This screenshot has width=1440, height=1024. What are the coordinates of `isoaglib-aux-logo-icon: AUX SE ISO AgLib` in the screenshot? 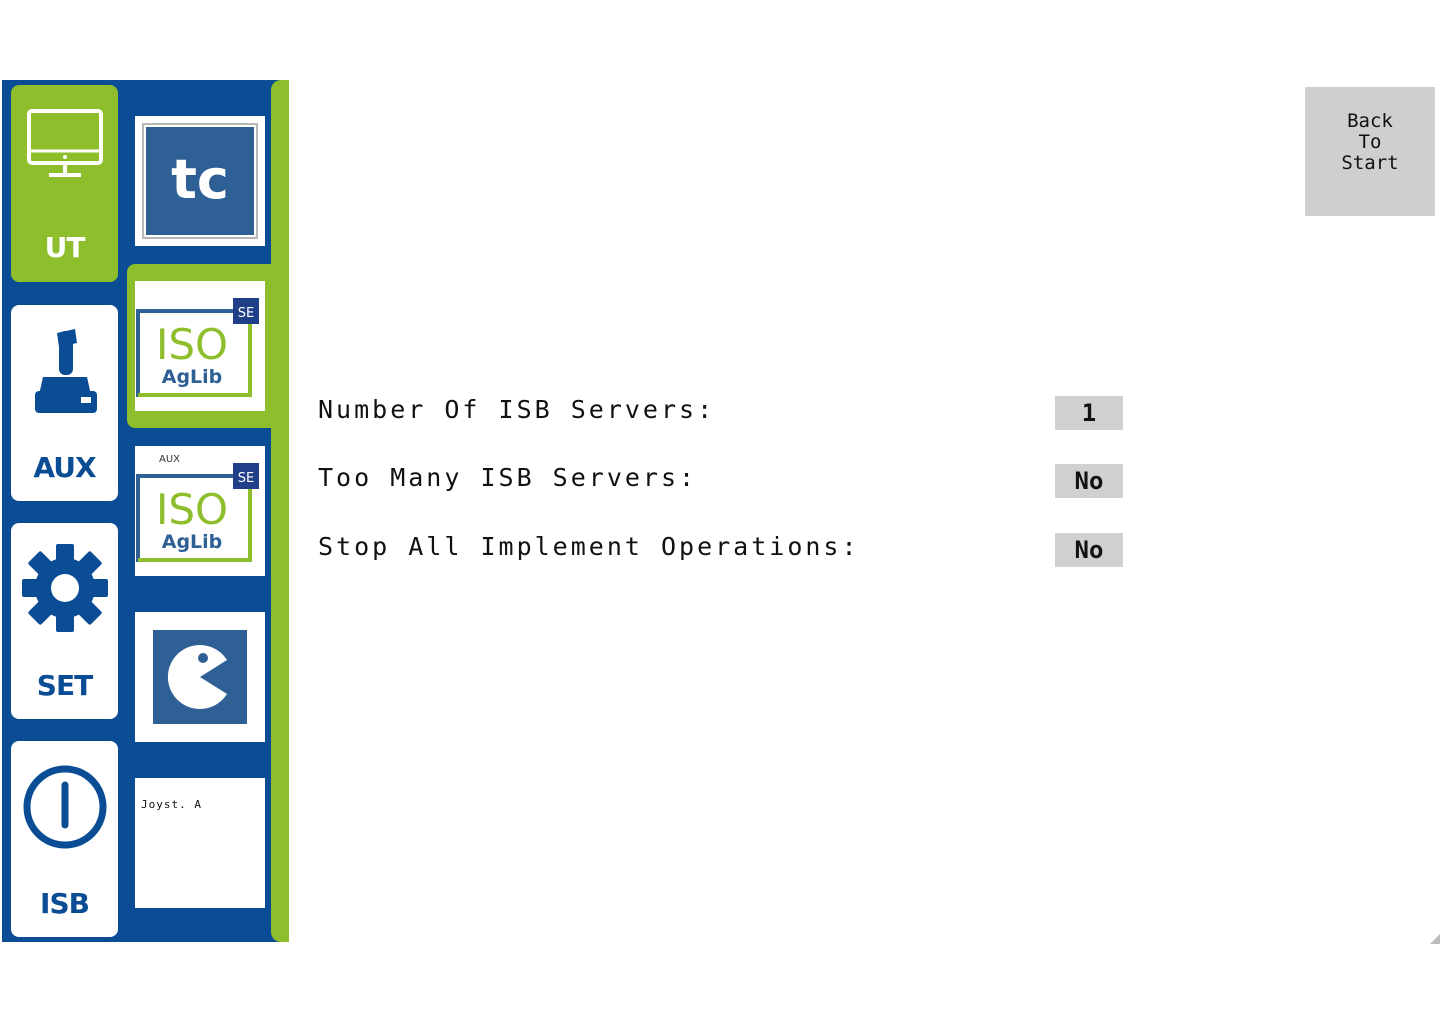 It's located at (200, 511).